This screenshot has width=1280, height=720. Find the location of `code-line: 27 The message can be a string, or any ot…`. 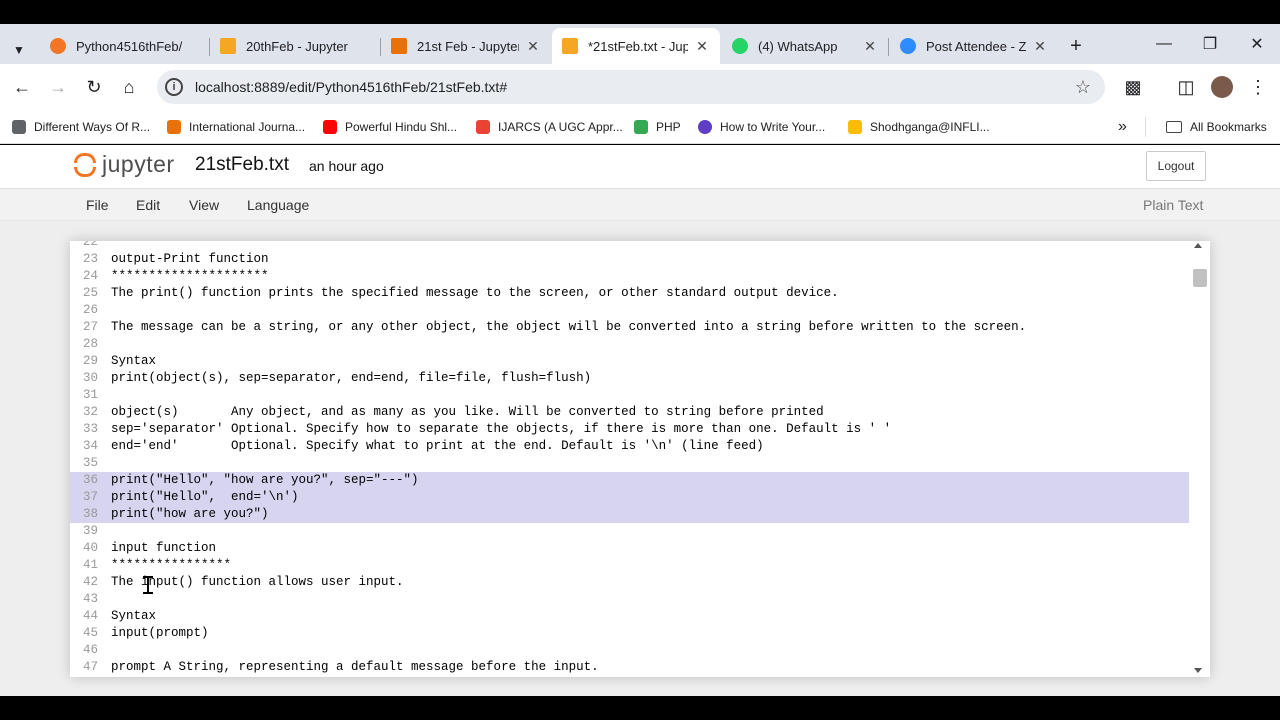

code-line: 27 The message can be a string, or any ot… is located at coordinates (629, 327).